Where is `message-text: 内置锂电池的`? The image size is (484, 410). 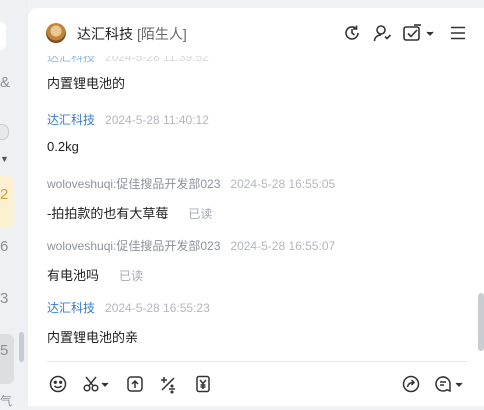
message-text: 内置锂电池的 is located at coordinates (86, 82).